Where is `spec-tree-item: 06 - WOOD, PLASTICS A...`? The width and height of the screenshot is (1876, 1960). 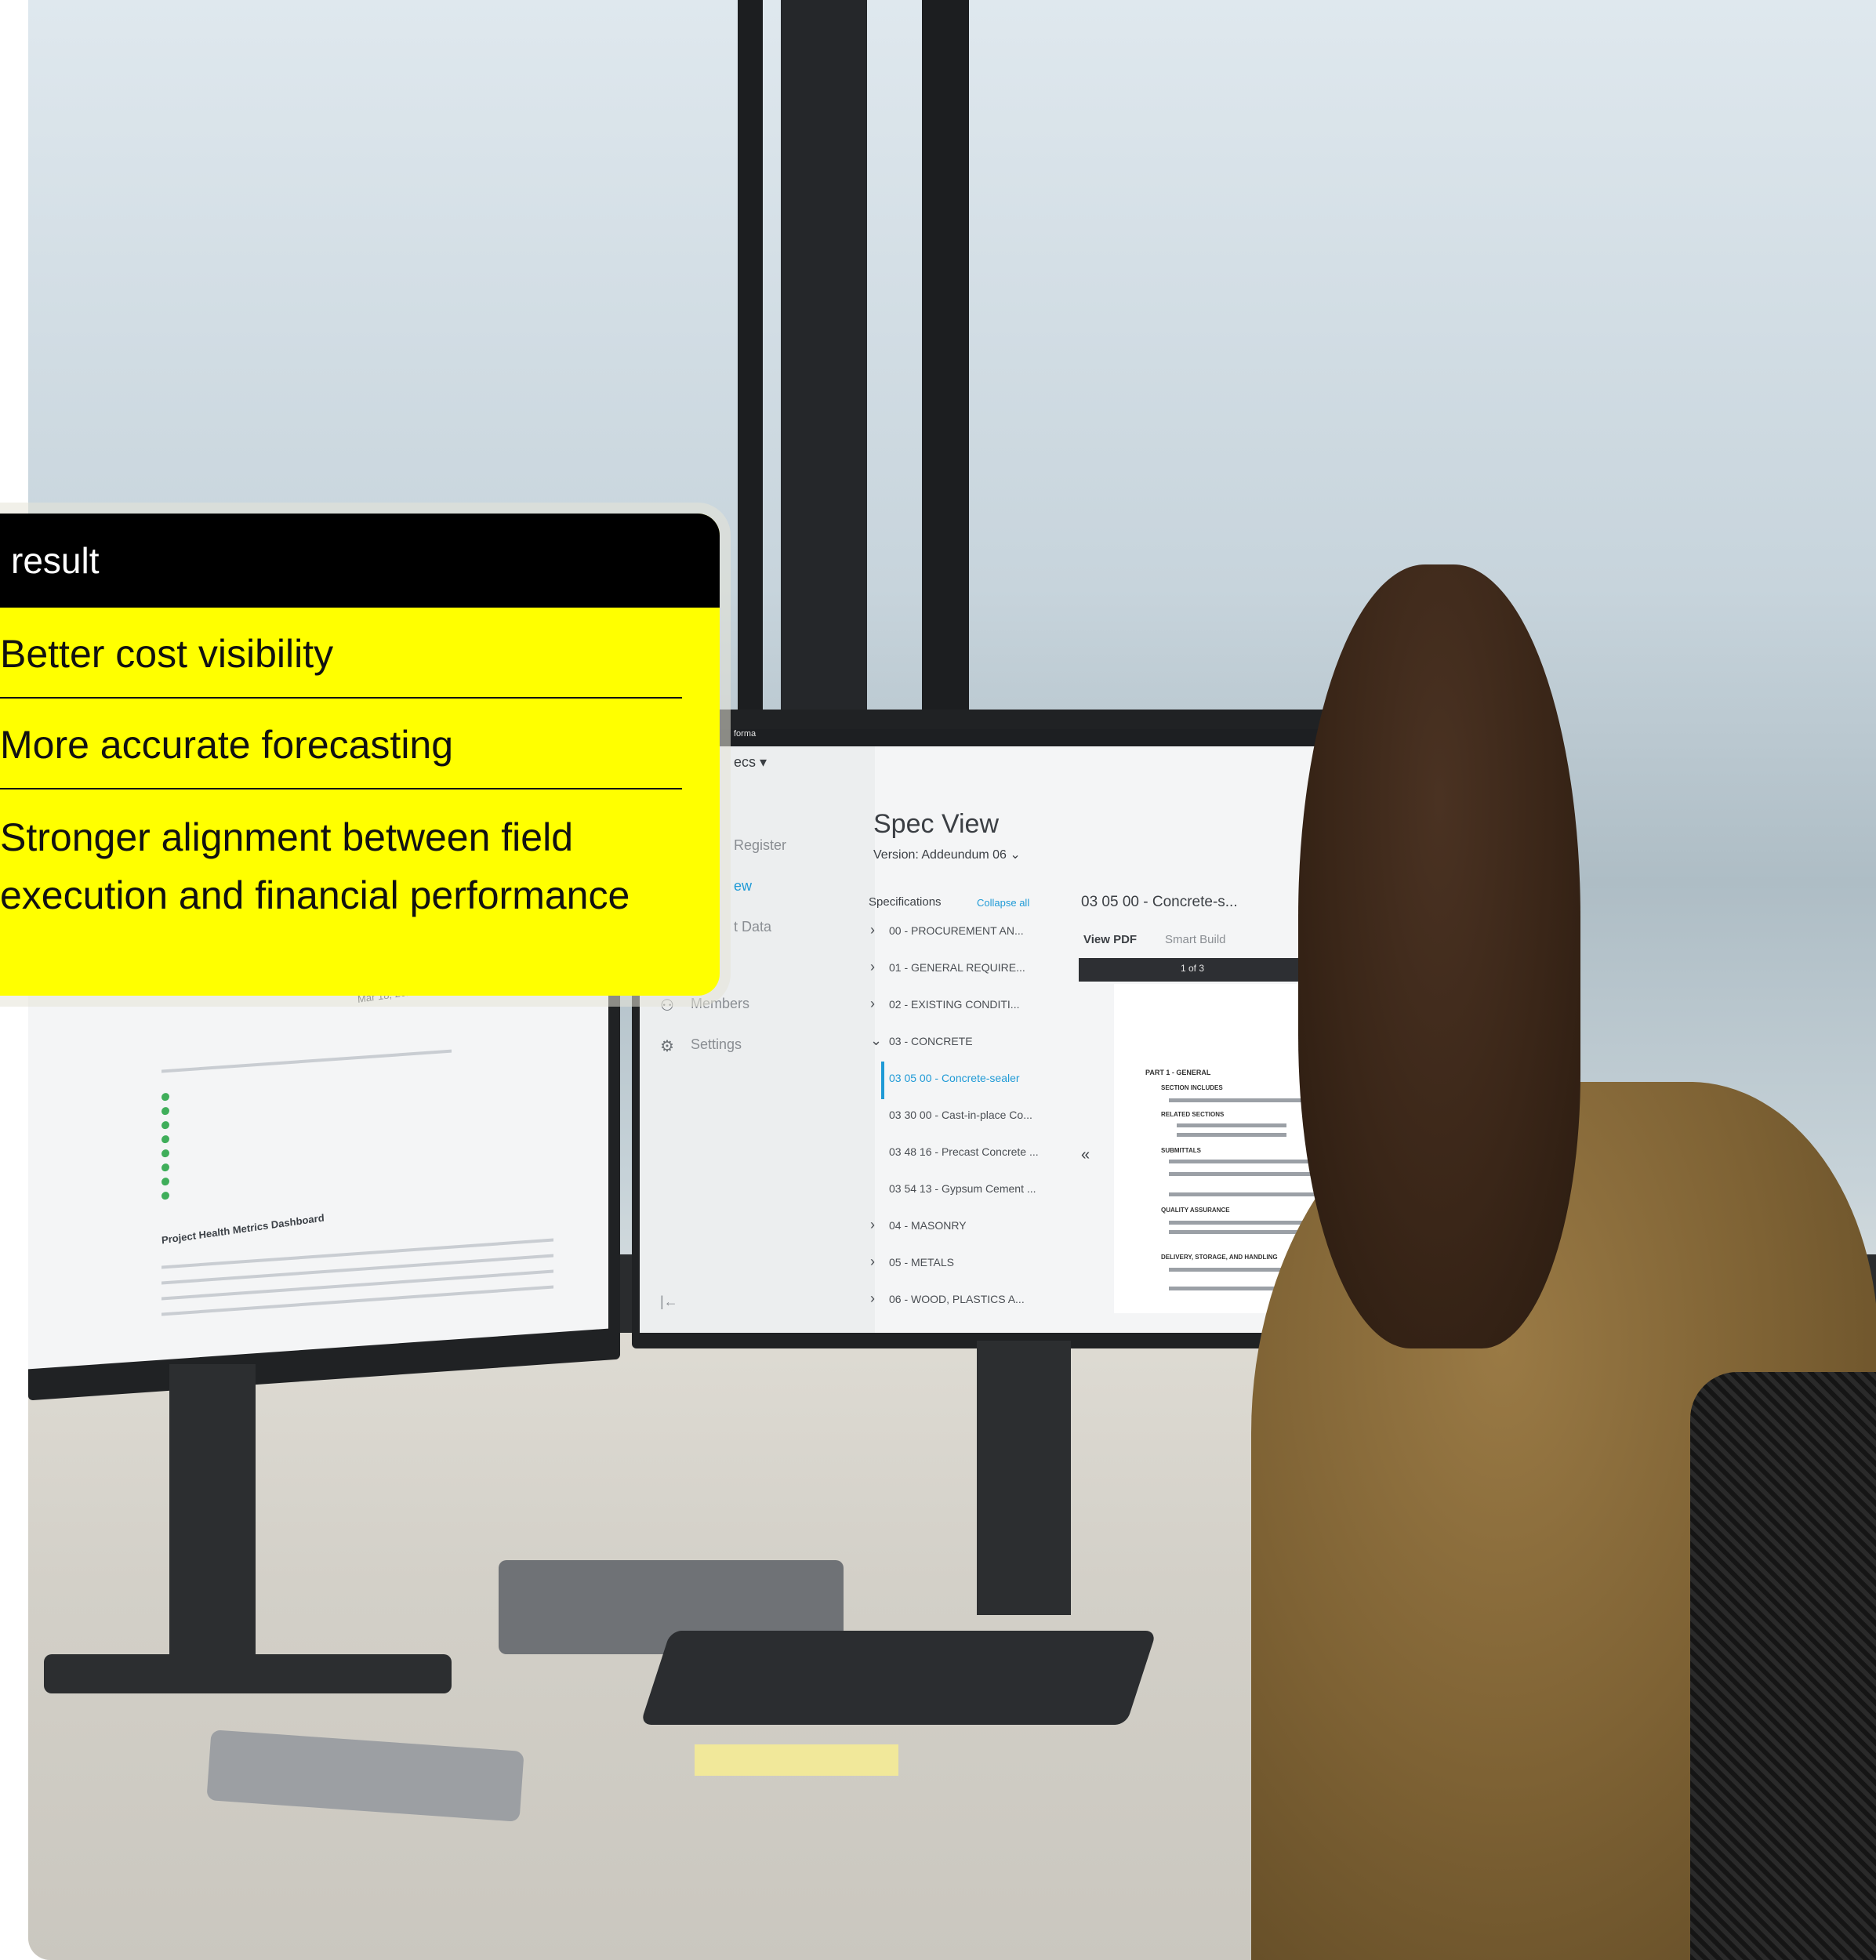 spec-tree-item: 06 - WOOD, PLASTICS A... is located at coordinates (957, 1299).